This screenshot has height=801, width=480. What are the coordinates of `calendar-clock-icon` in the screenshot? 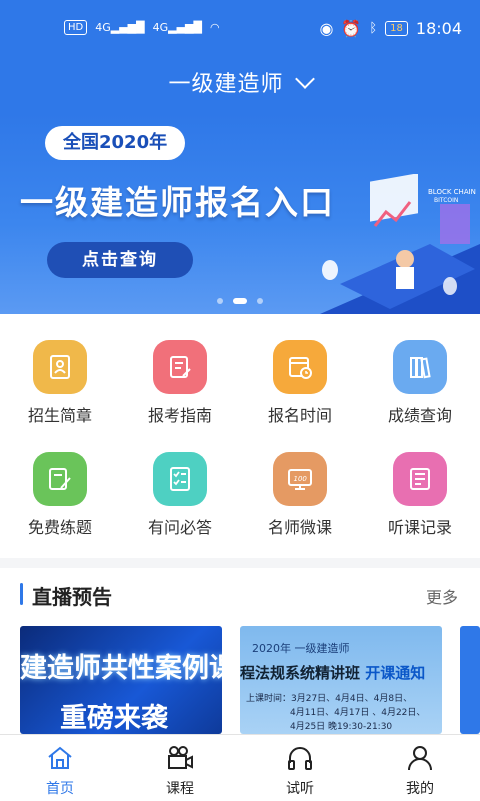 It's located at (300, 367).